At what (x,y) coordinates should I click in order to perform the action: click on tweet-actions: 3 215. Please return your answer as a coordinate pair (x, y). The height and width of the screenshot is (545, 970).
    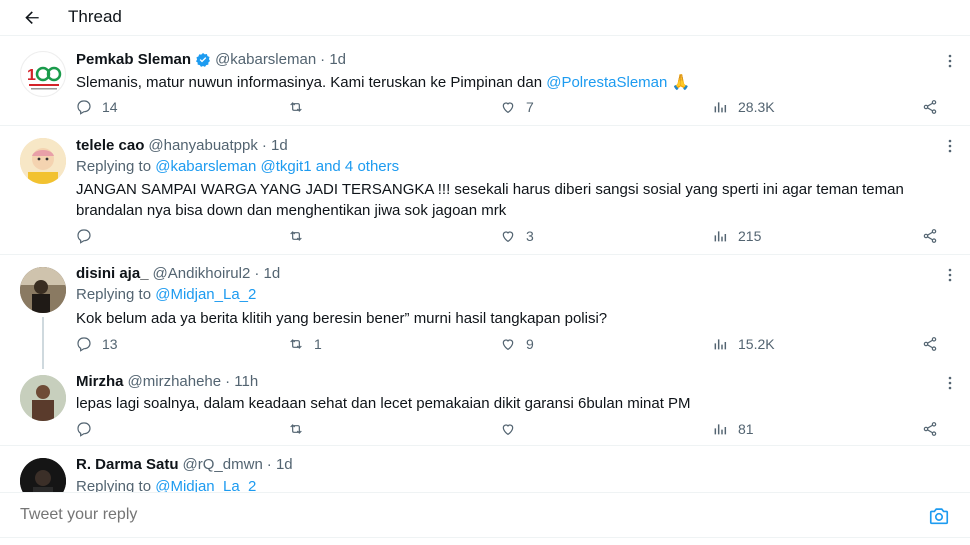
    Looking at the image, I should click on (511, 238).